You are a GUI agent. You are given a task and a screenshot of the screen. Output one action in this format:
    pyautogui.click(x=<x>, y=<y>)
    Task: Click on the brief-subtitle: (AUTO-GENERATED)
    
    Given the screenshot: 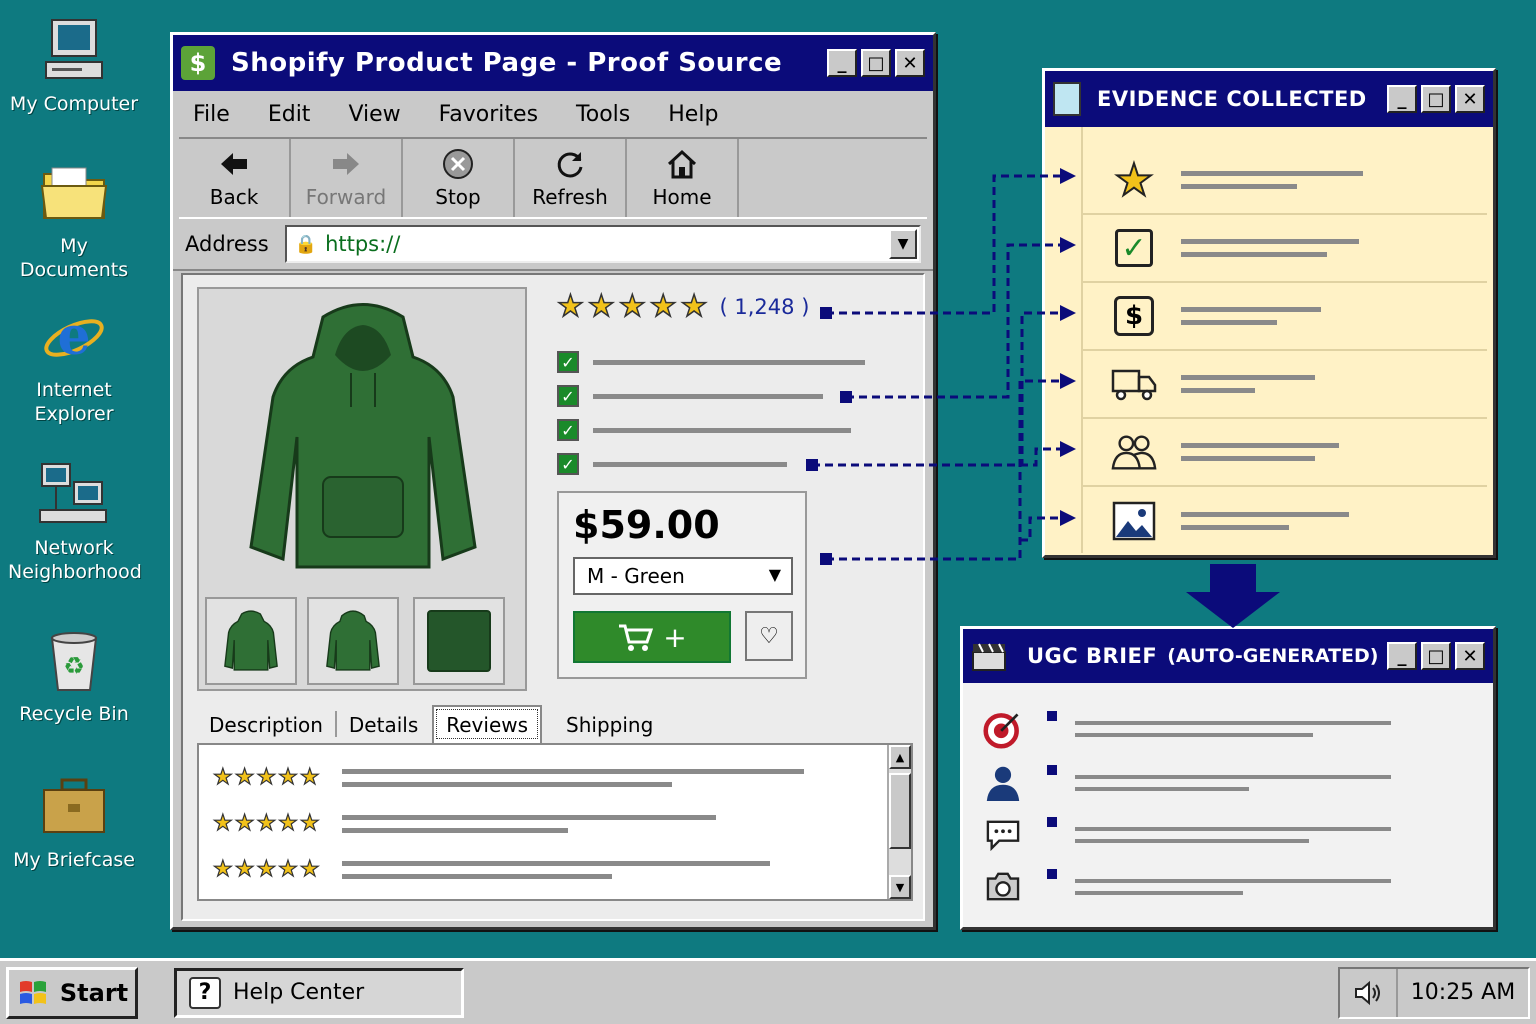 What is the action you would take?
    pyautogui.click(x=1273, y=656)
    